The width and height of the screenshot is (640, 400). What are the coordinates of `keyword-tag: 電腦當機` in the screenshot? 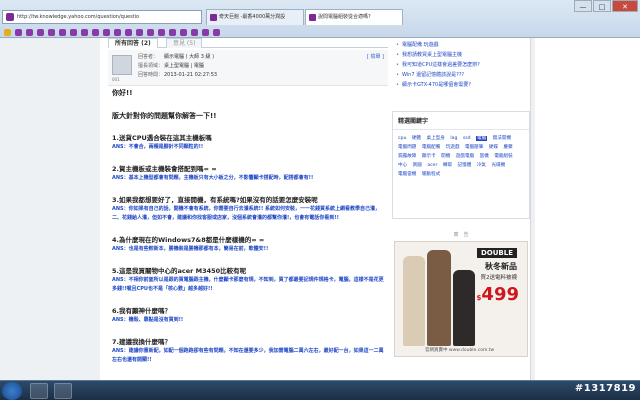 It's located at (407, 174).